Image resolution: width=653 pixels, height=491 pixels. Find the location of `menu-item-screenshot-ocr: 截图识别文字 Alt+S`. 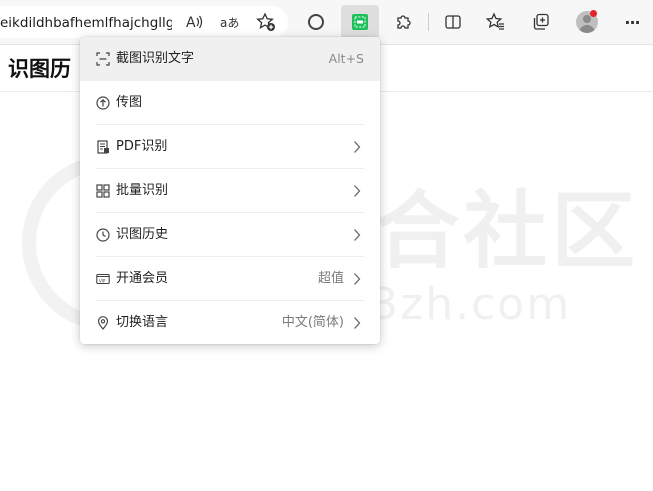

menu-item-screenshot-ocr: 截图识别文字 Alt+S is located at coordinates (230, 59).